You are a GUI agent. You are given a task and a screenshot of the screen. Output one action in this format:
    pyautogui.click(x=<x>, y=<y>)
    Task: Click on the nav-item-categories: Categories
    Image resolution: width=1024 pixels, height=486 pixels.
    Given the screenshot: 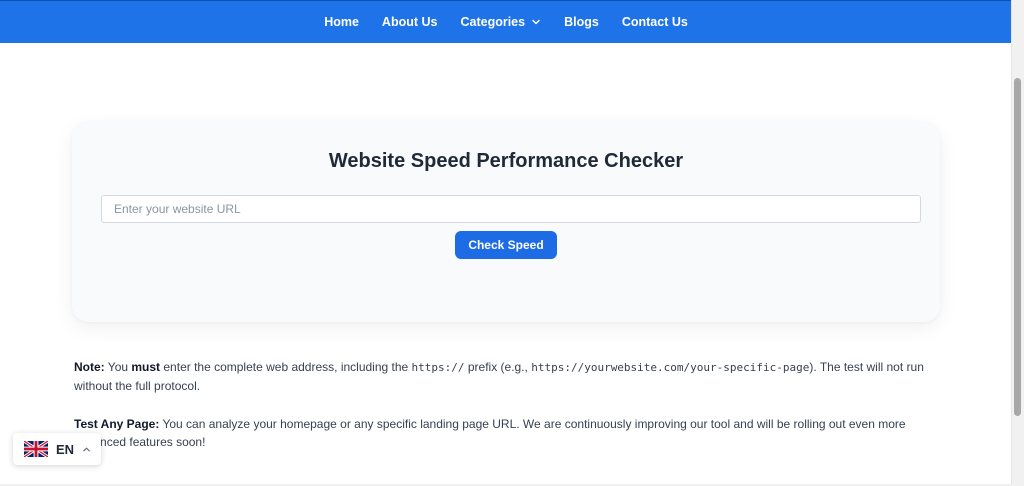 What is the action you would take?
    pyautogui.click(x=500, y=22)
    